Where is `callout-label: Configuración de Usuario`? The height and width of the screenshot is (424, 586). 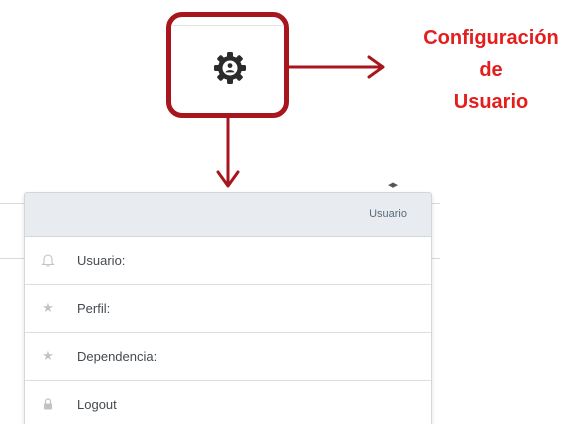
callout-label: Configuración de Usuario is located at coordinates (491, 70).